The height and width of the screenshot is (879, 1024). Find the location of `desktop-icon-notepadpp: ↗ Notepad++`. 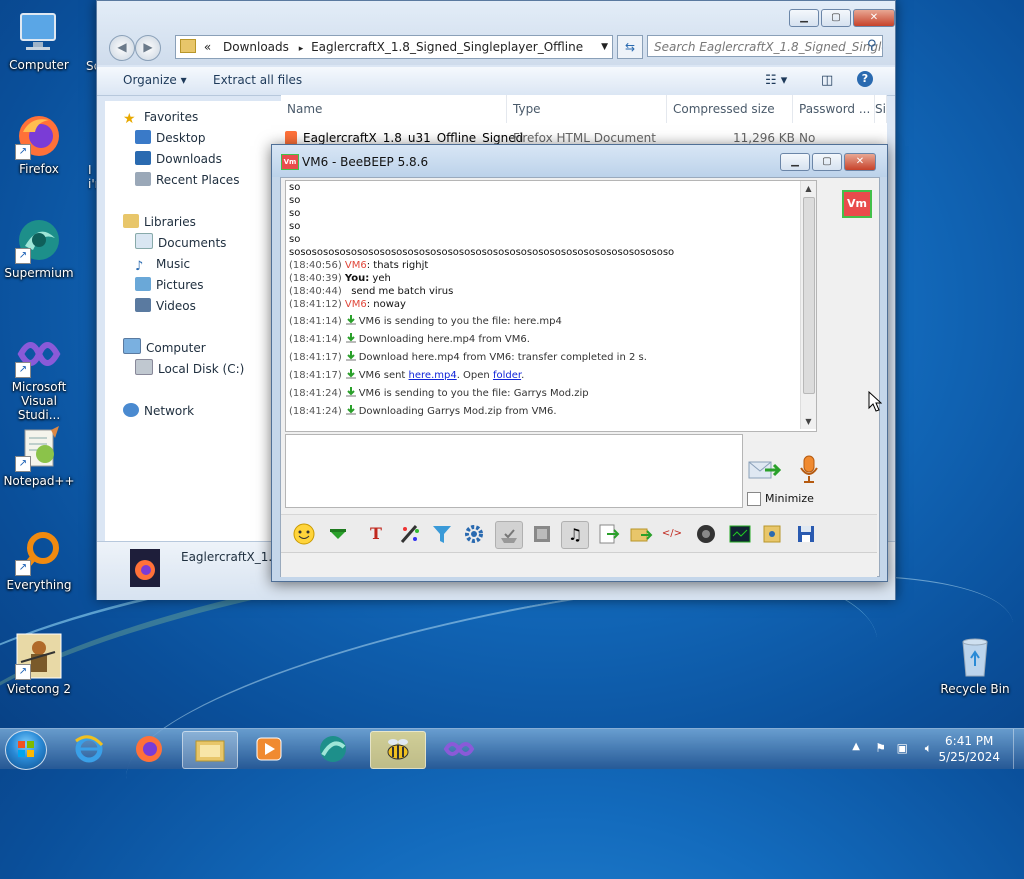

desktop-icon-notepadpp: ↗ Notepad++ is located at coordinates (39, 456).